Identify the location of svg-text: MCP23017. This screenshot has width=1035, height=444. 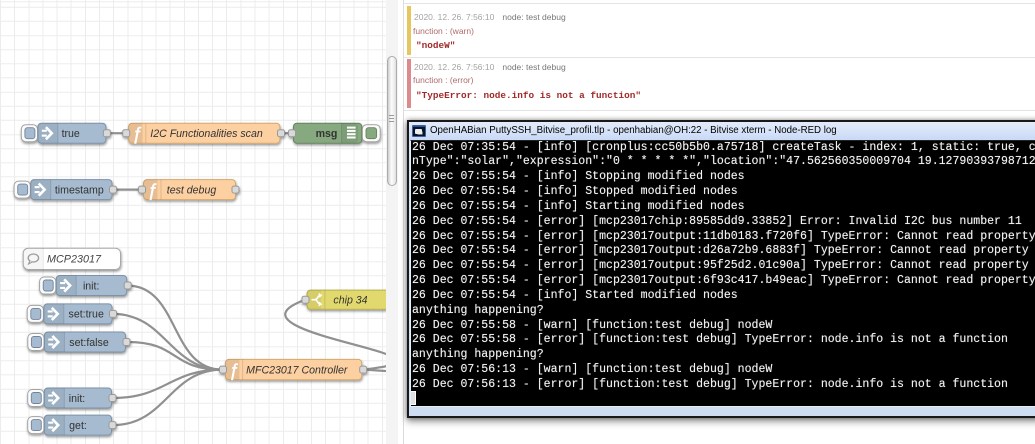
(74, 260).